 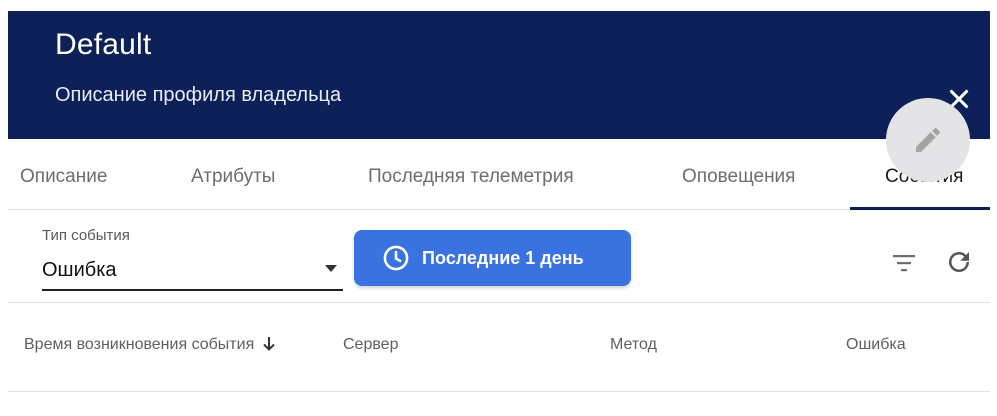 I want to click on event-type-label: Тип события, so click(x=86, y=235).